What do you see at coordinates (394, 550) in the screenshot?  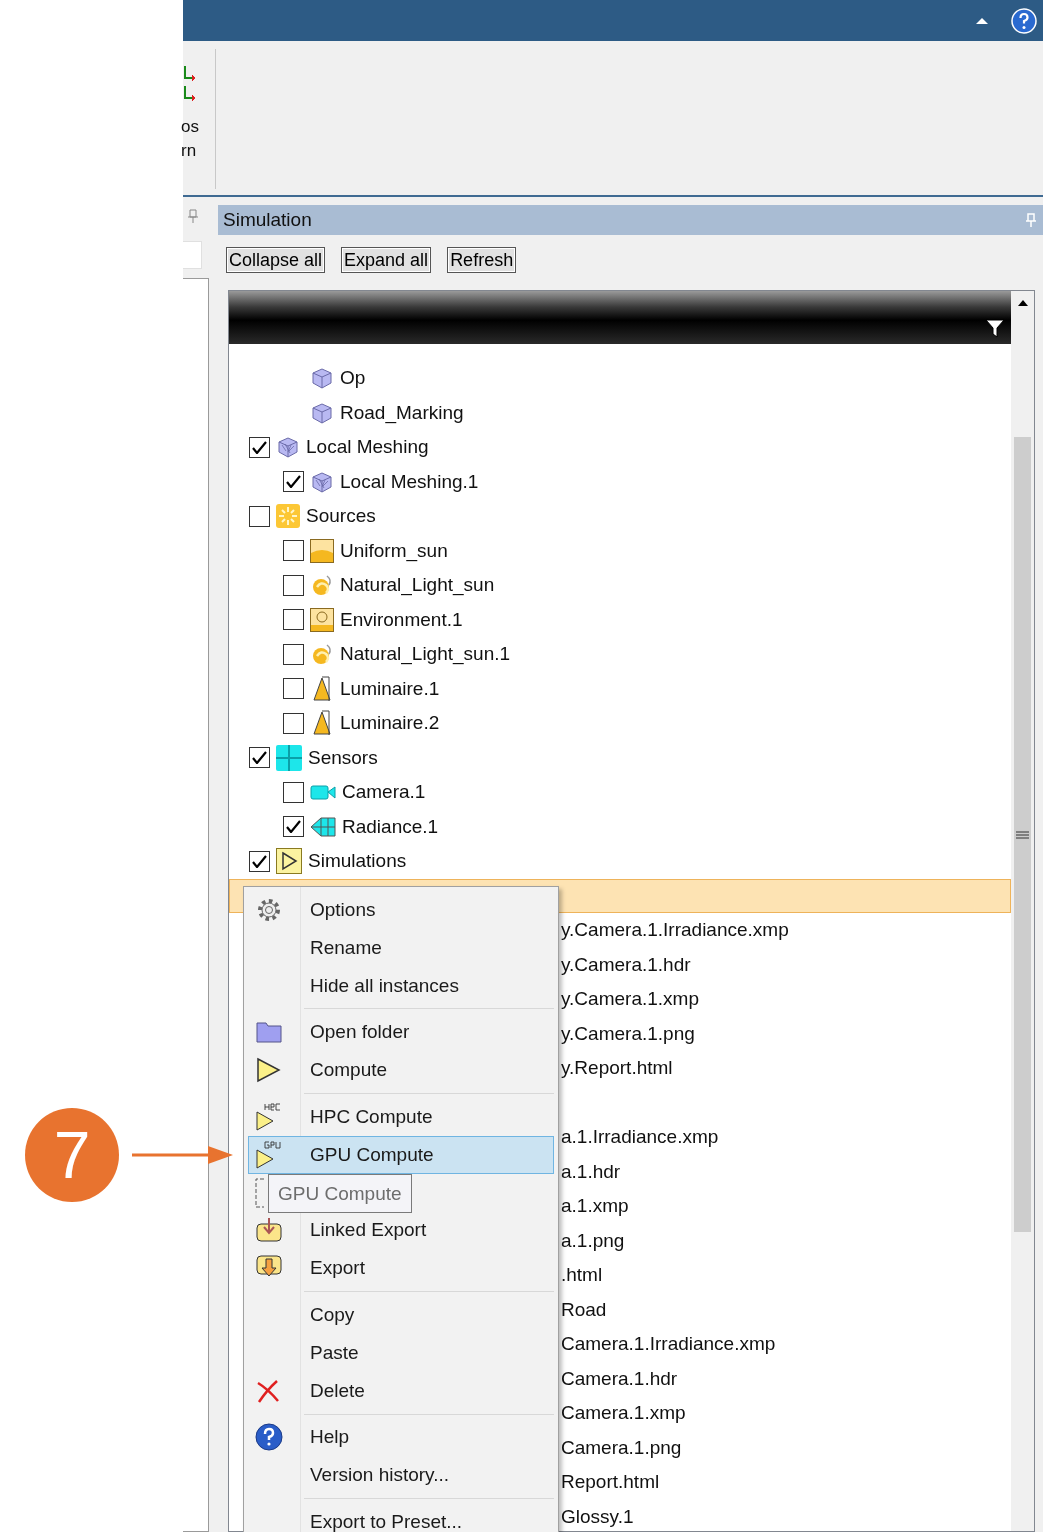 I see `tree-item-label: Uniform_sun` at bounding box center [394, 550].